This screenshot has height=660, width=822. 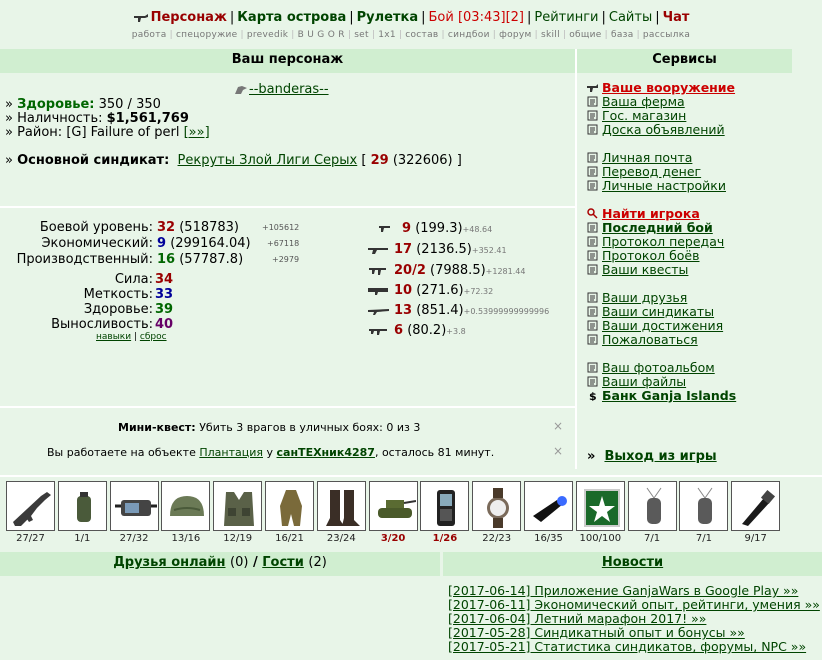 What do you see at coordinates (267, 35) in the screenshot?
I see `subnav-prevedik: prevedik` at bounding box center [267, 35].